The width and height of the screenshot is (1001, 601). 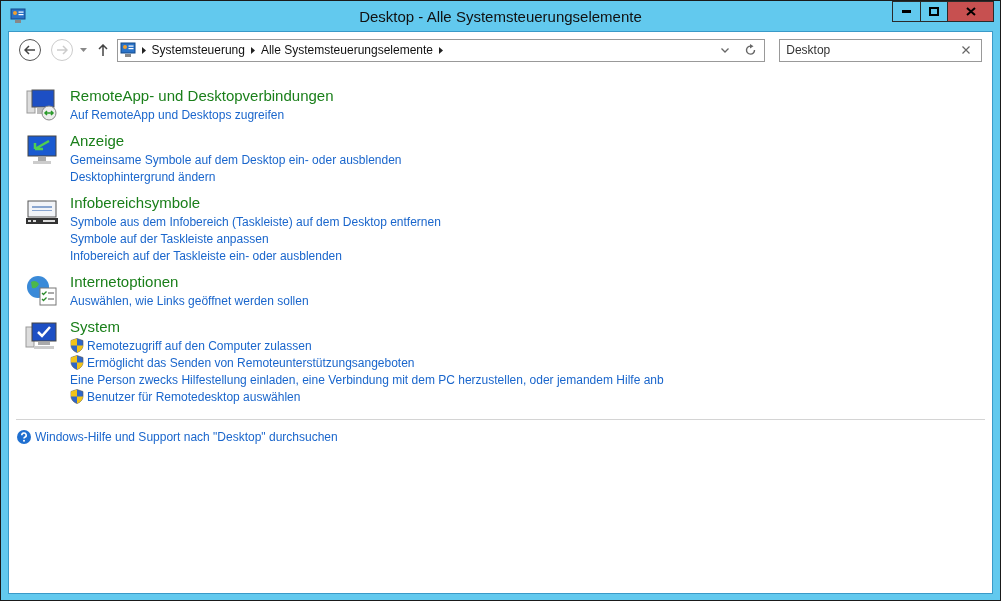 I want to click on globe-checklist-icon, so click(x=42, y=291).